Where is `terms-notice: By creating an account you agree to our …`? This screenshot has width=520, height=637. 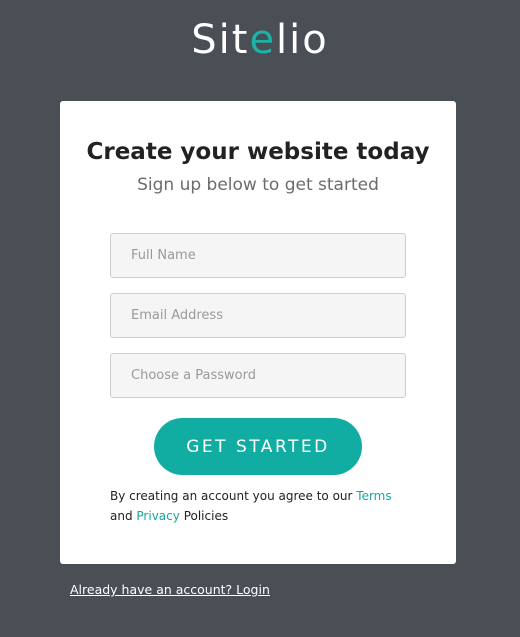
terms-notice: By creating an account you agree to our … is located at coordinates (260, 506).